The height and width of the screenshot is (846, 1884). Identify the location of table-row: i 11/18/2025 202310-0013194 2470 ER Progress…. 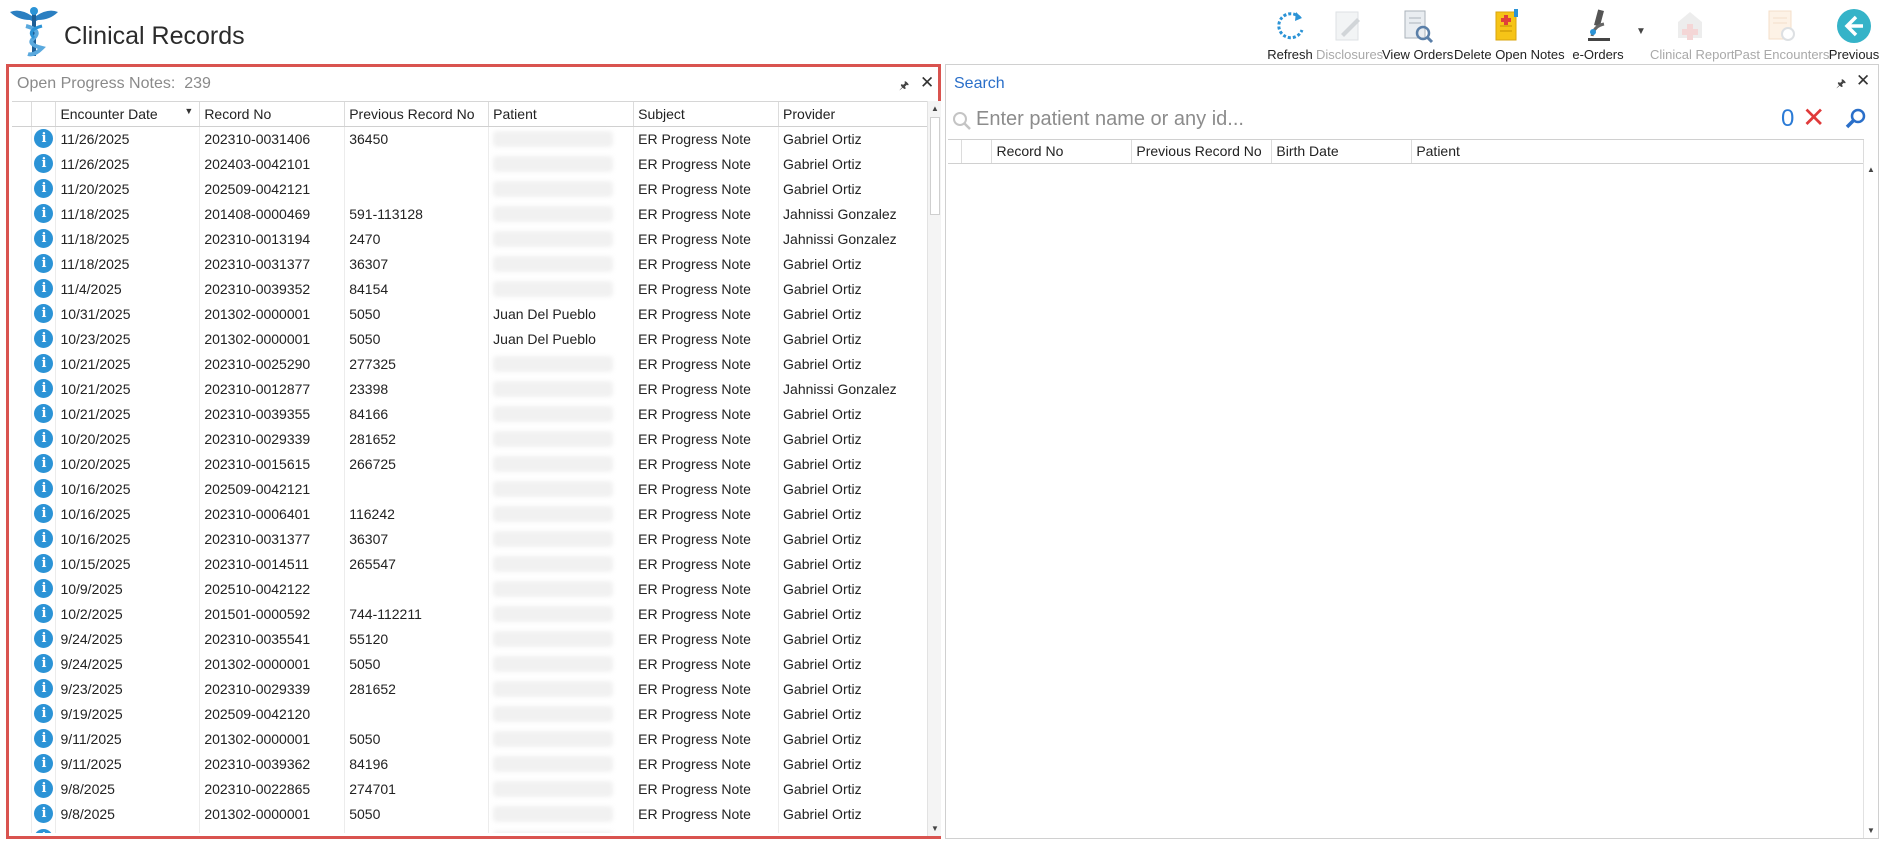
(472, 238).